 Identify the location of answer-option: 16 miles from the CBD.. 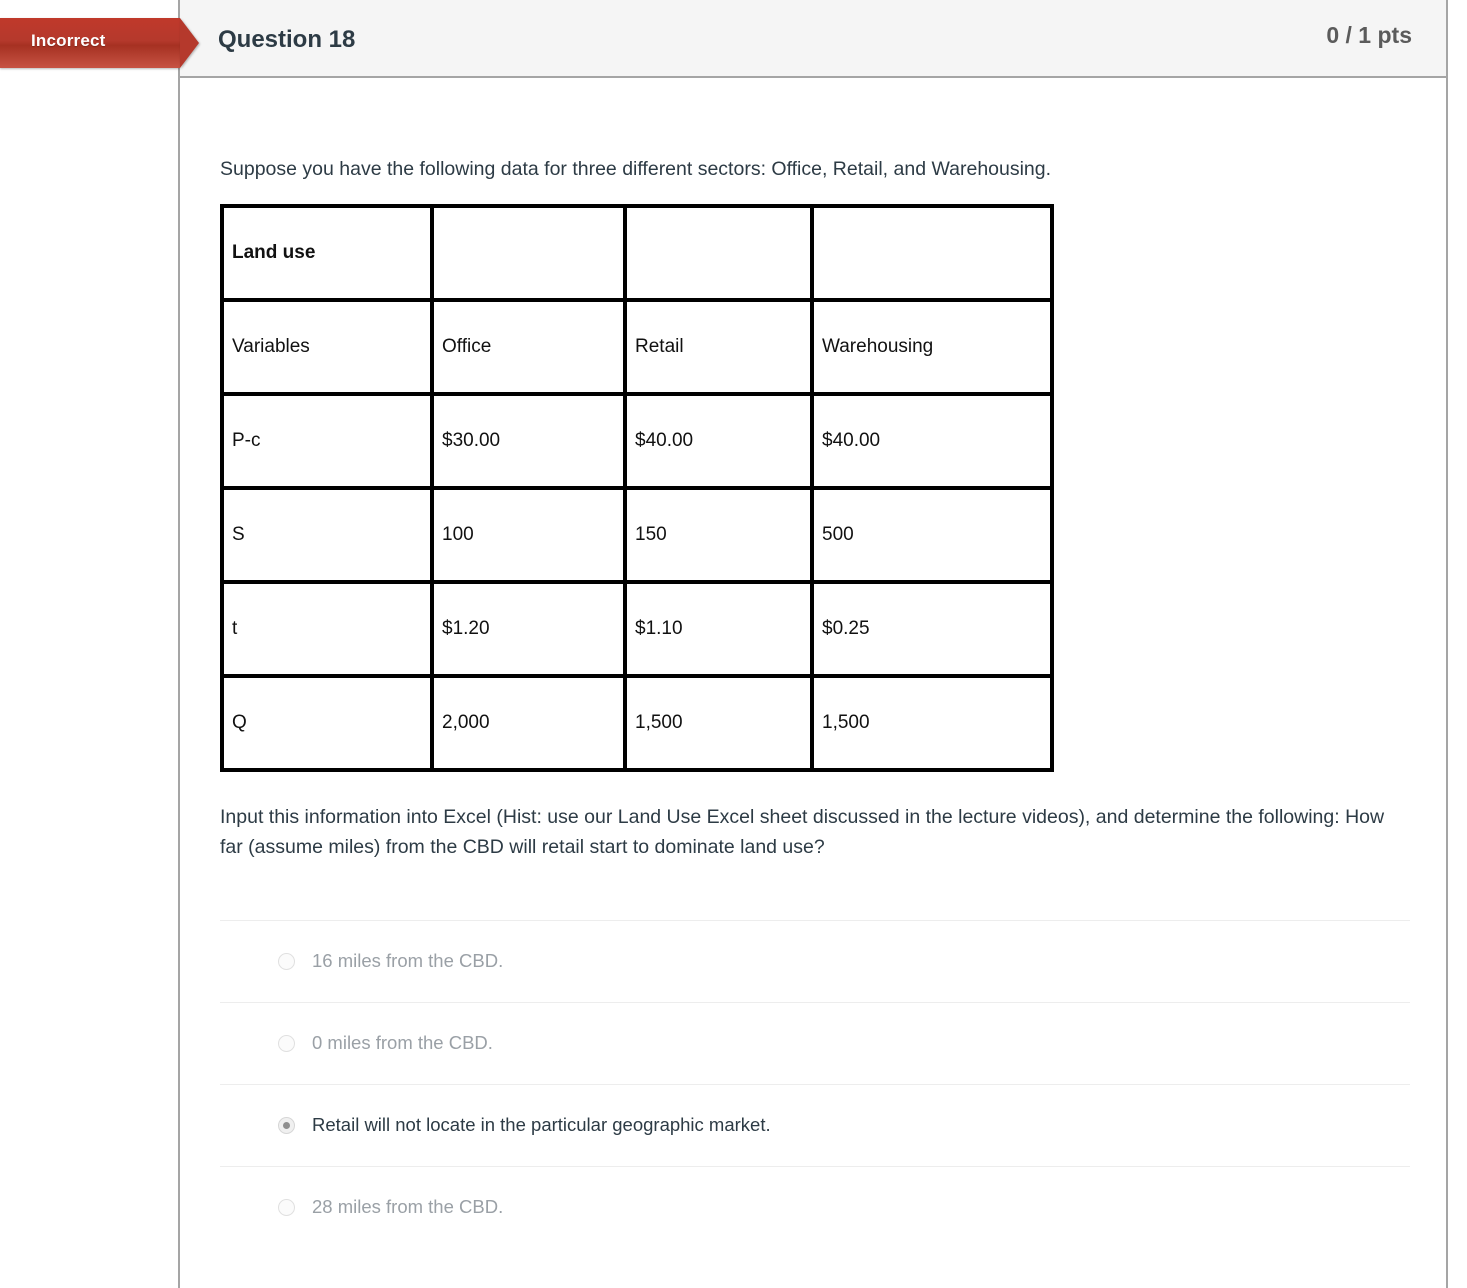
(815, 961).